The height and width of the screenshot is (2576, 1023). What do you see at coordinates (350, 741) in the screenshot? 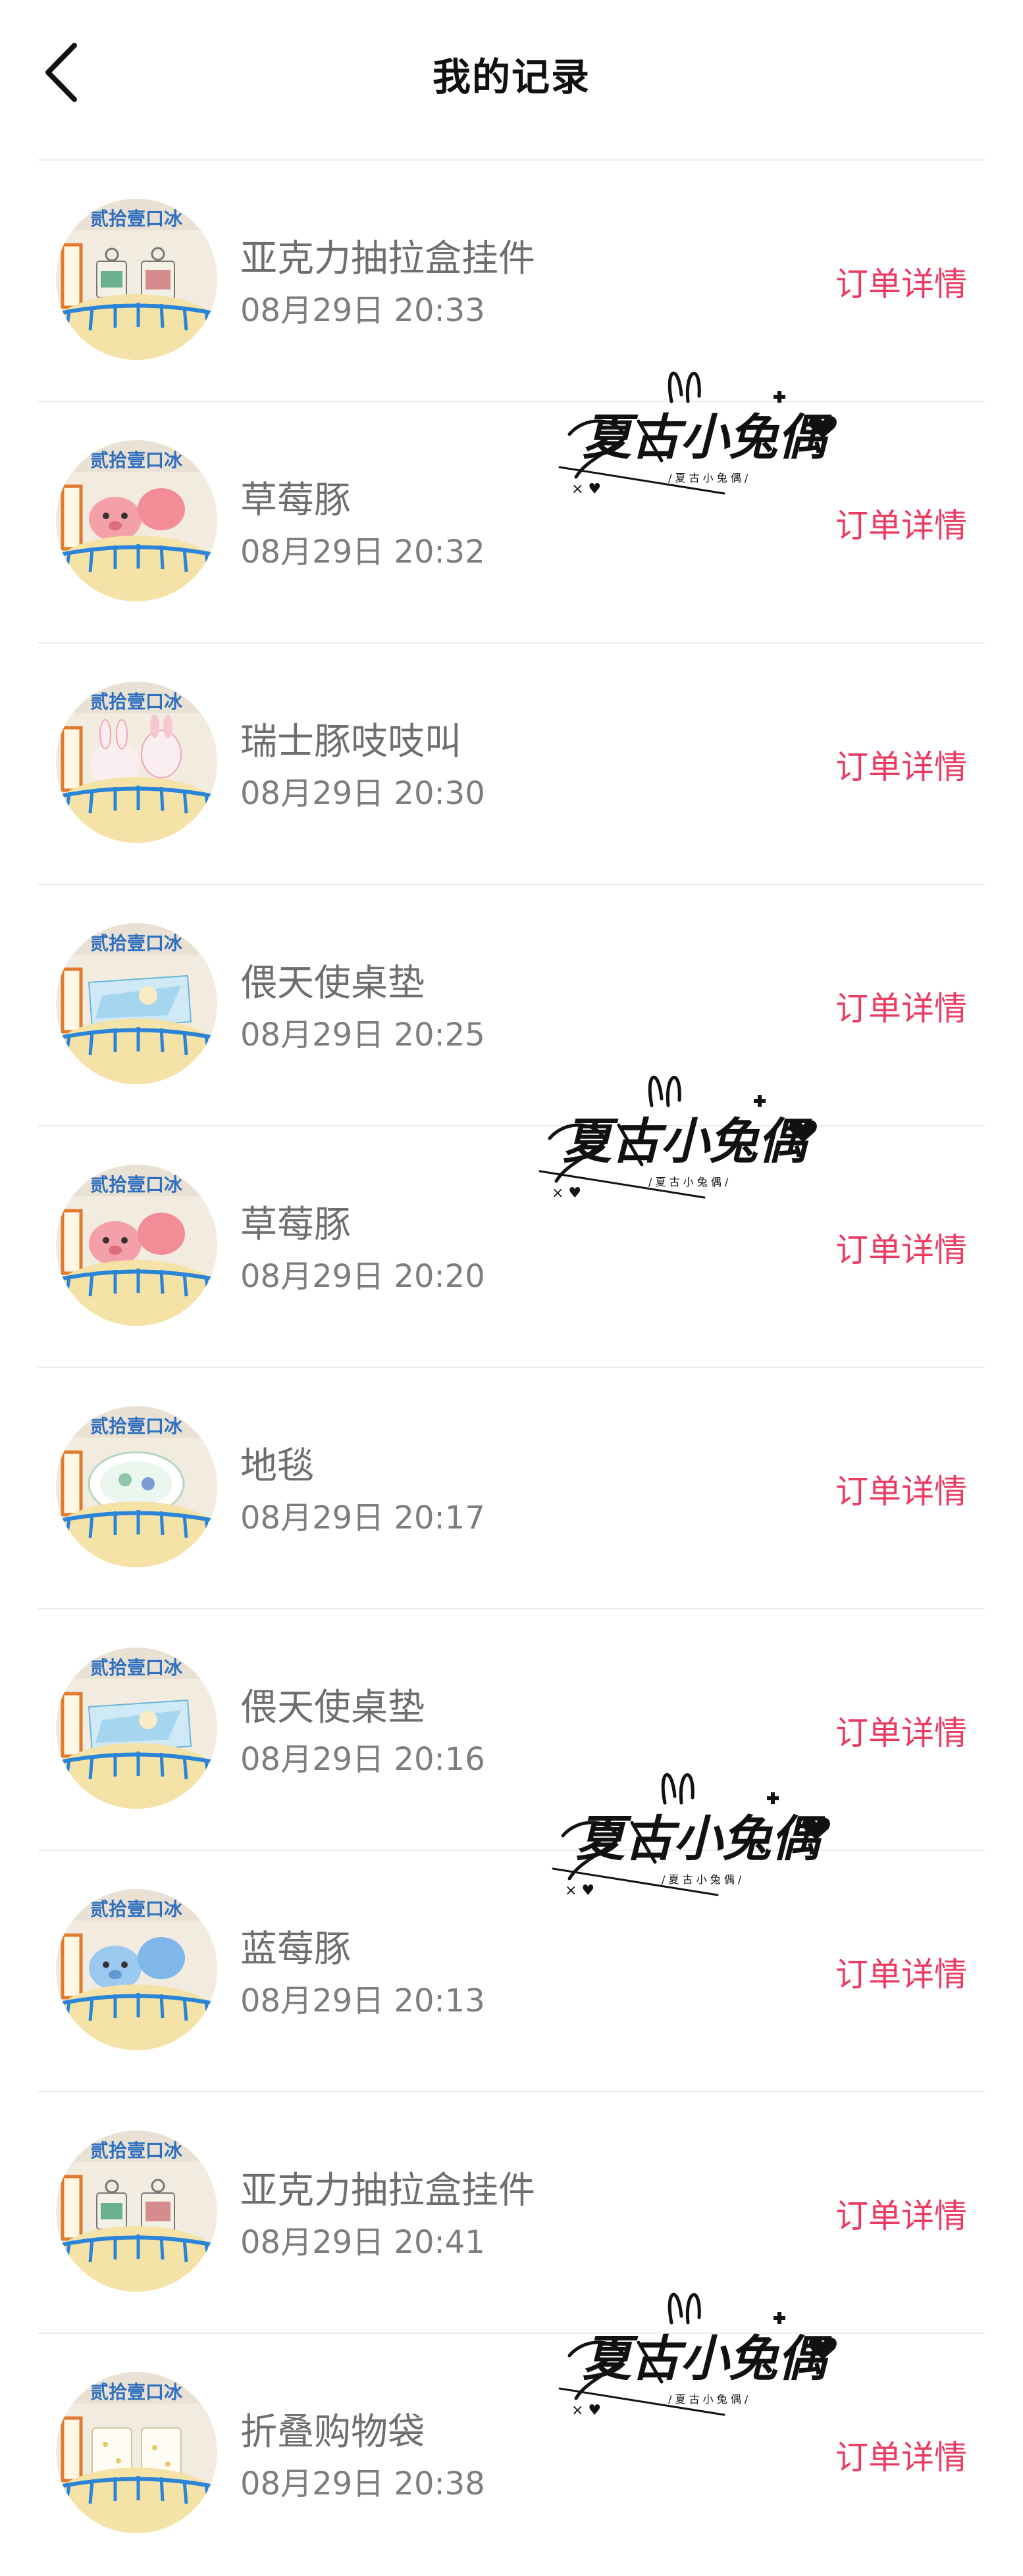
I see `item-title: 瑞士豚吱吱叫` at bounding box center [350, 741].